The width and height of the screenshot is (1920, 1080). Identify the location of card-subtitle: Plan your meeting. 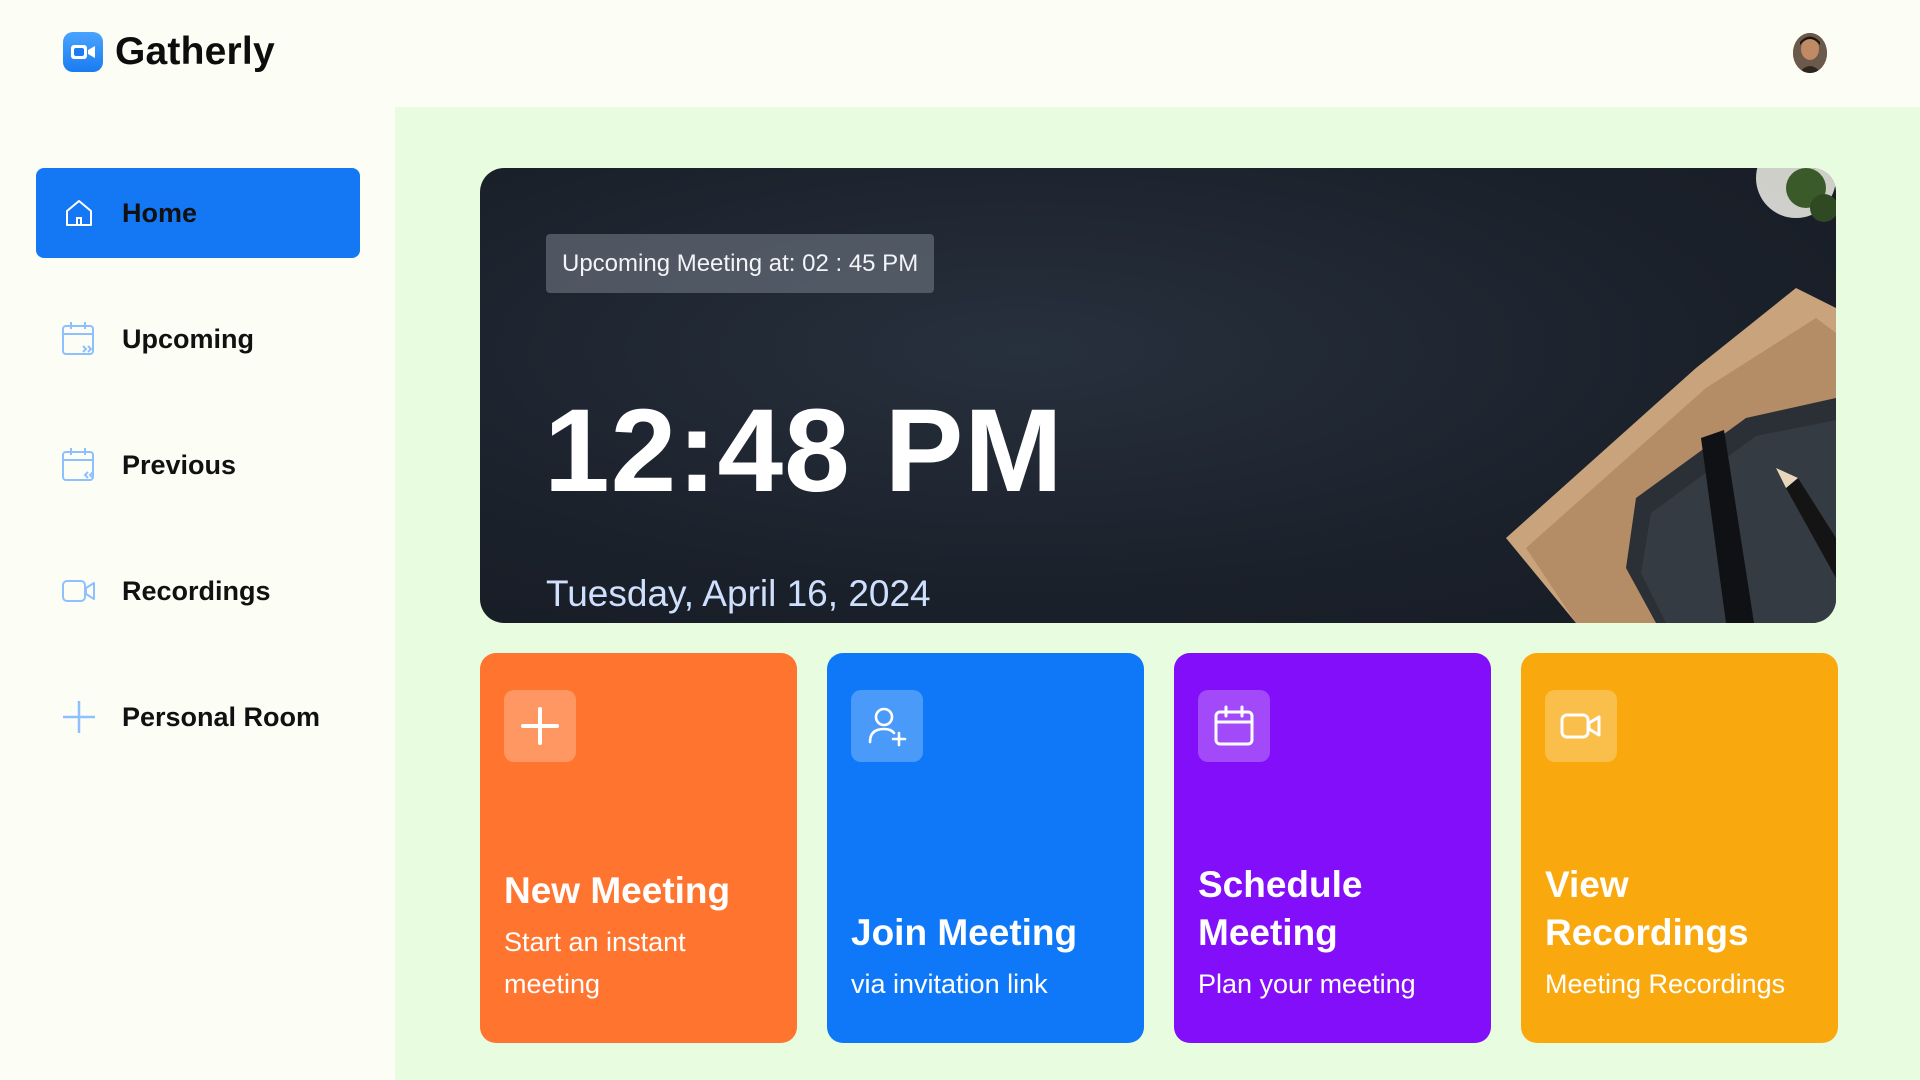
(1307, 984).